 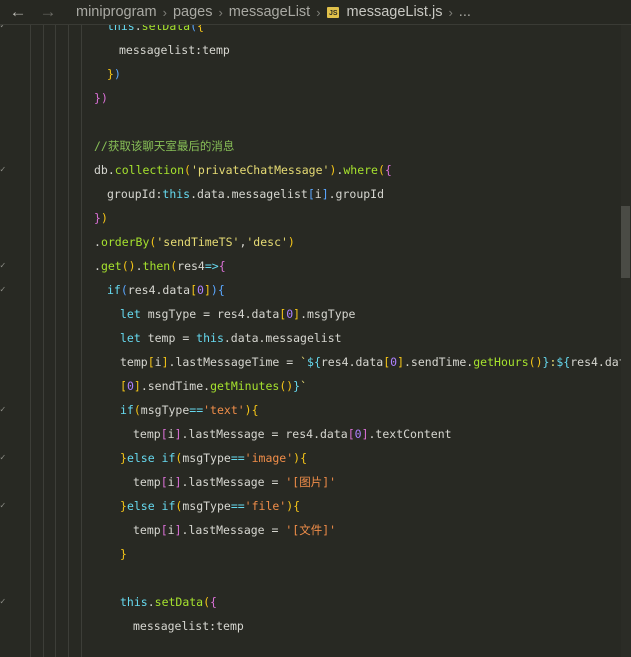 What do you see at coordinates (315, 554) in the screenshot?
I see `code-line: }` at bounding box center [315, 554].